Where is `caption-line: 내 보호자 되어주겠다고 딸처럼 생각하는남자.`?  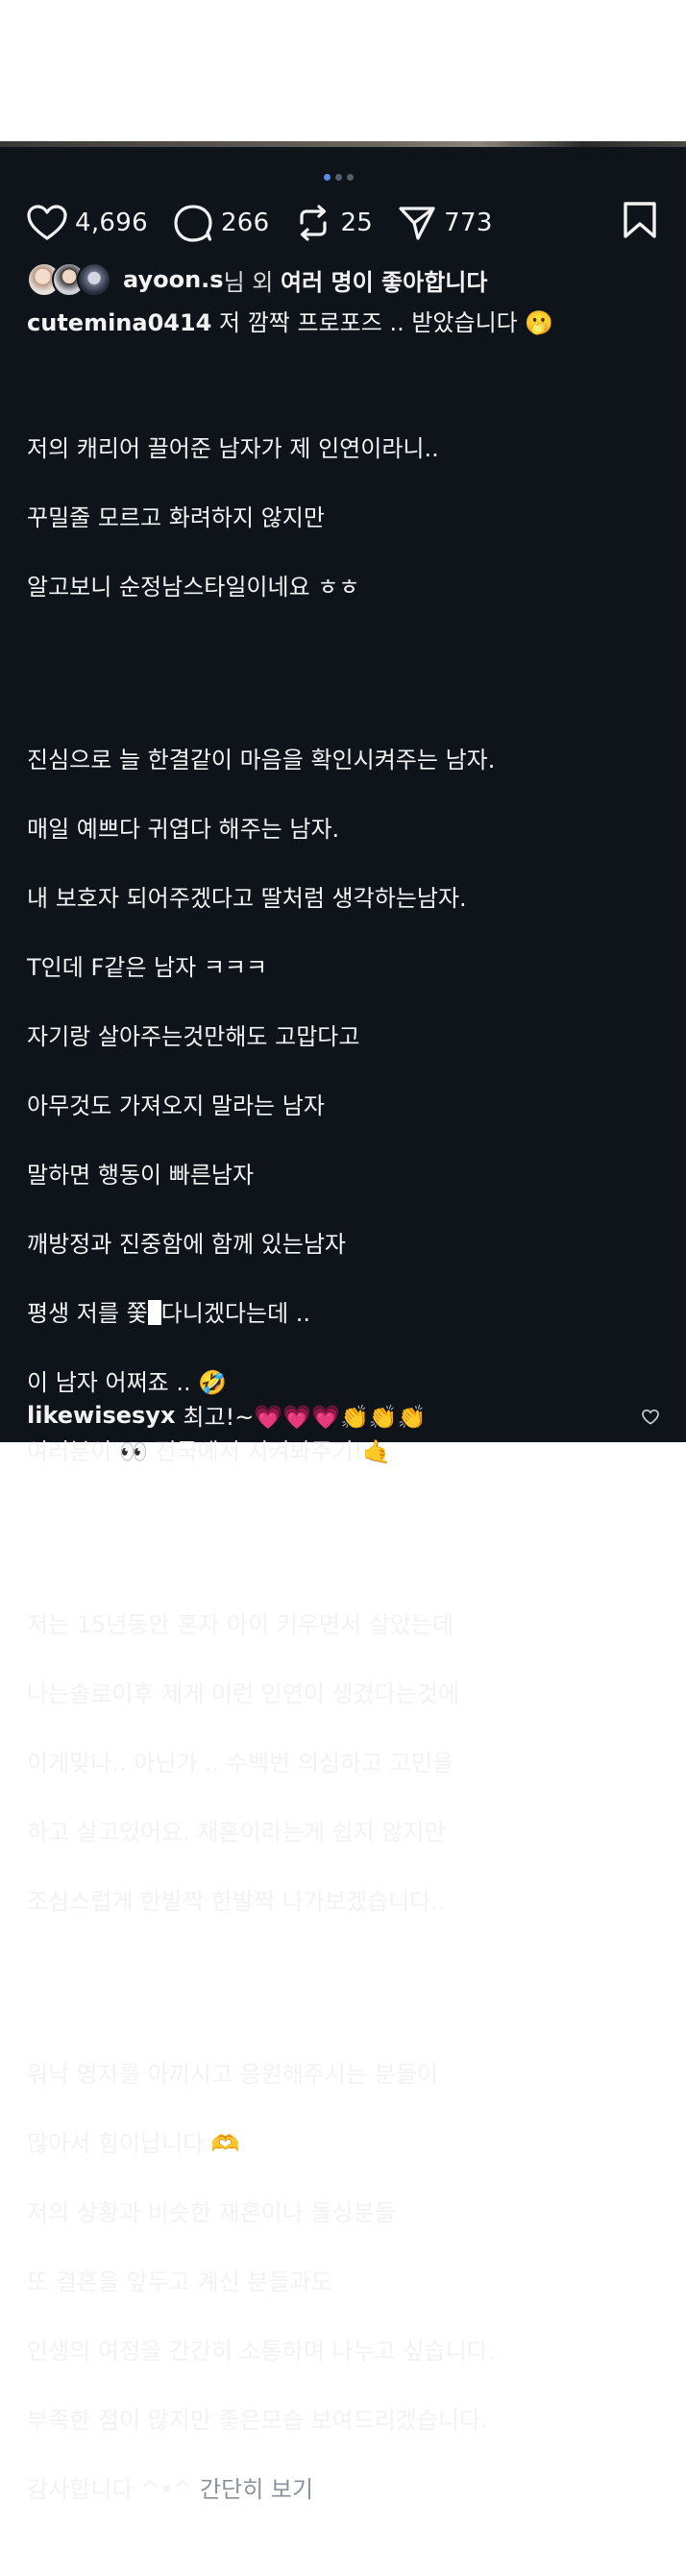 caption-line: 내 보호자 되어주겠다고 딸처럼 생각하는남자. is located at coordinates (247, 898).